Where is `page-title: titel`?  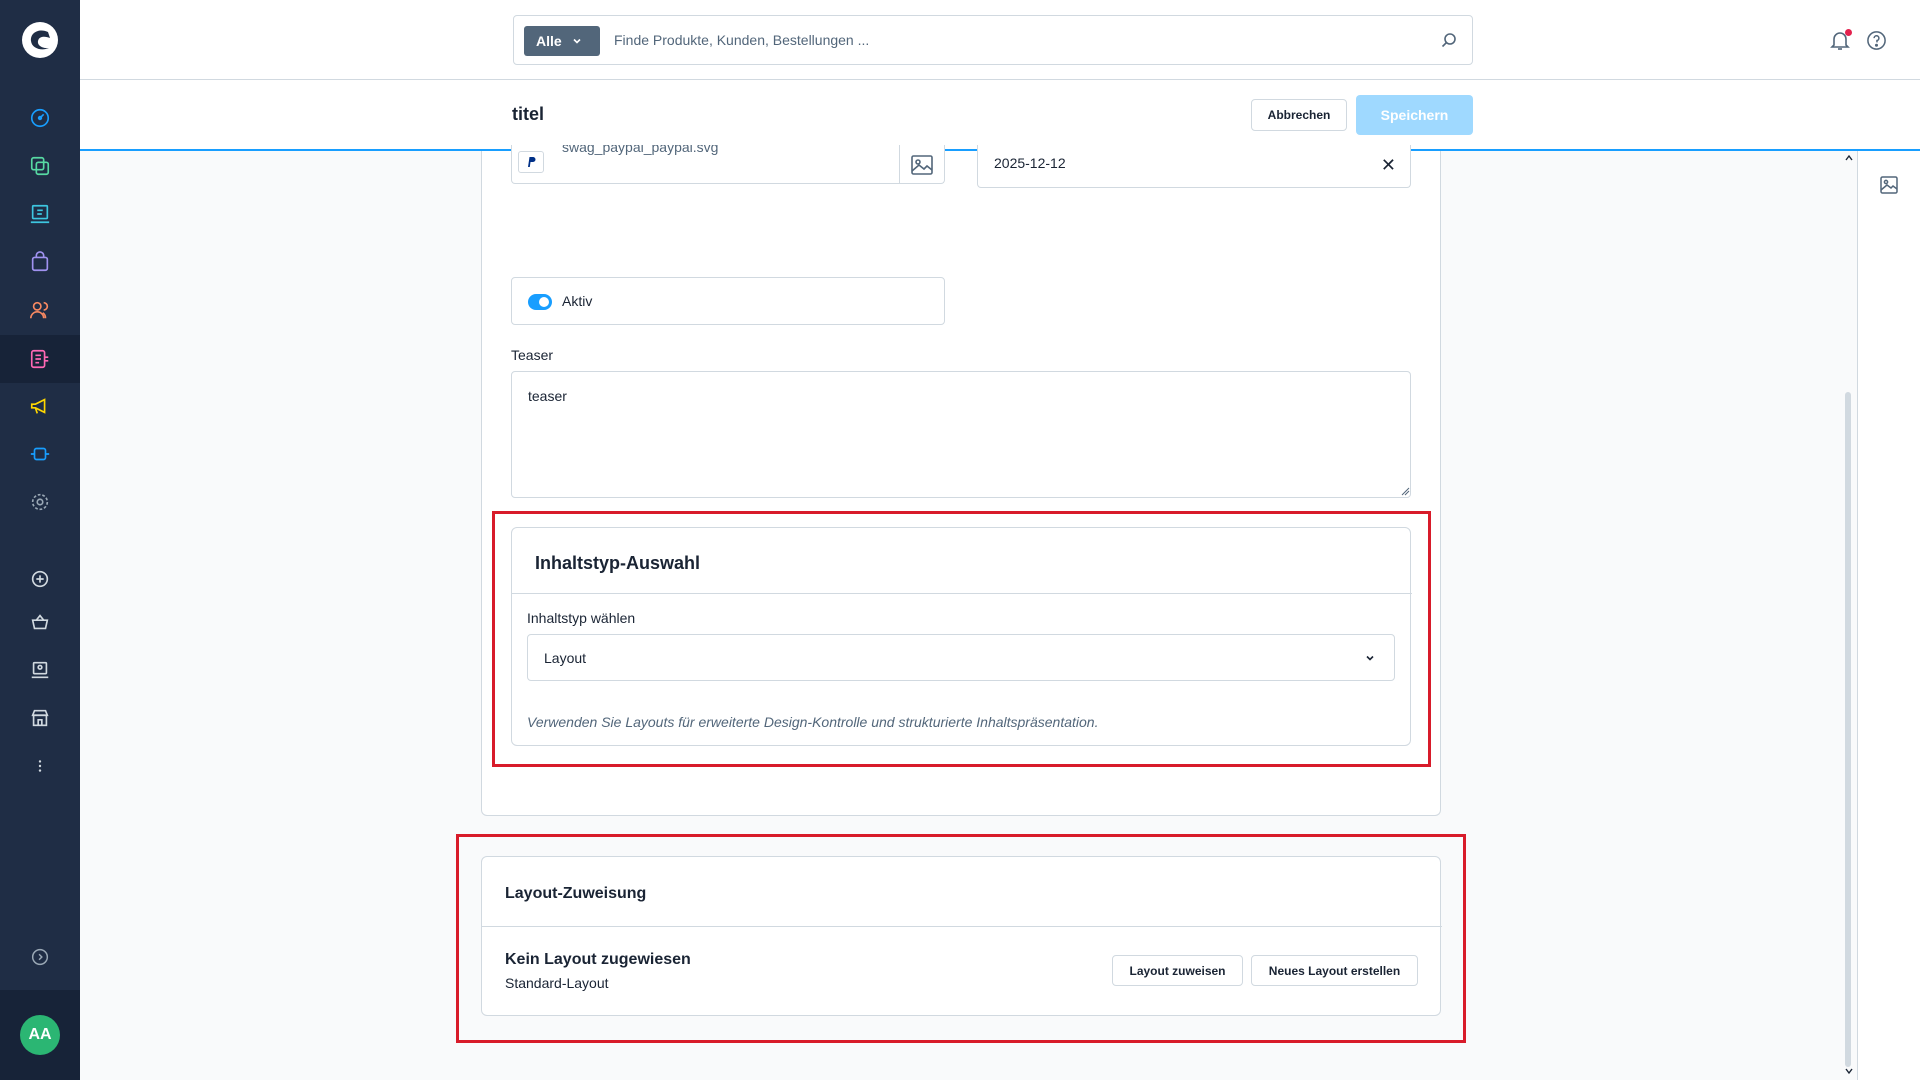 page-title: titel is located at coordinates (528, 114).